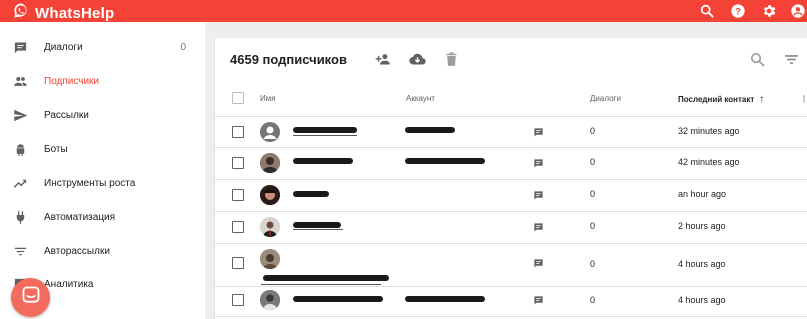 This screenshot has width=807, height=319. I want to click on help-icon: ?, so click(737, 10).